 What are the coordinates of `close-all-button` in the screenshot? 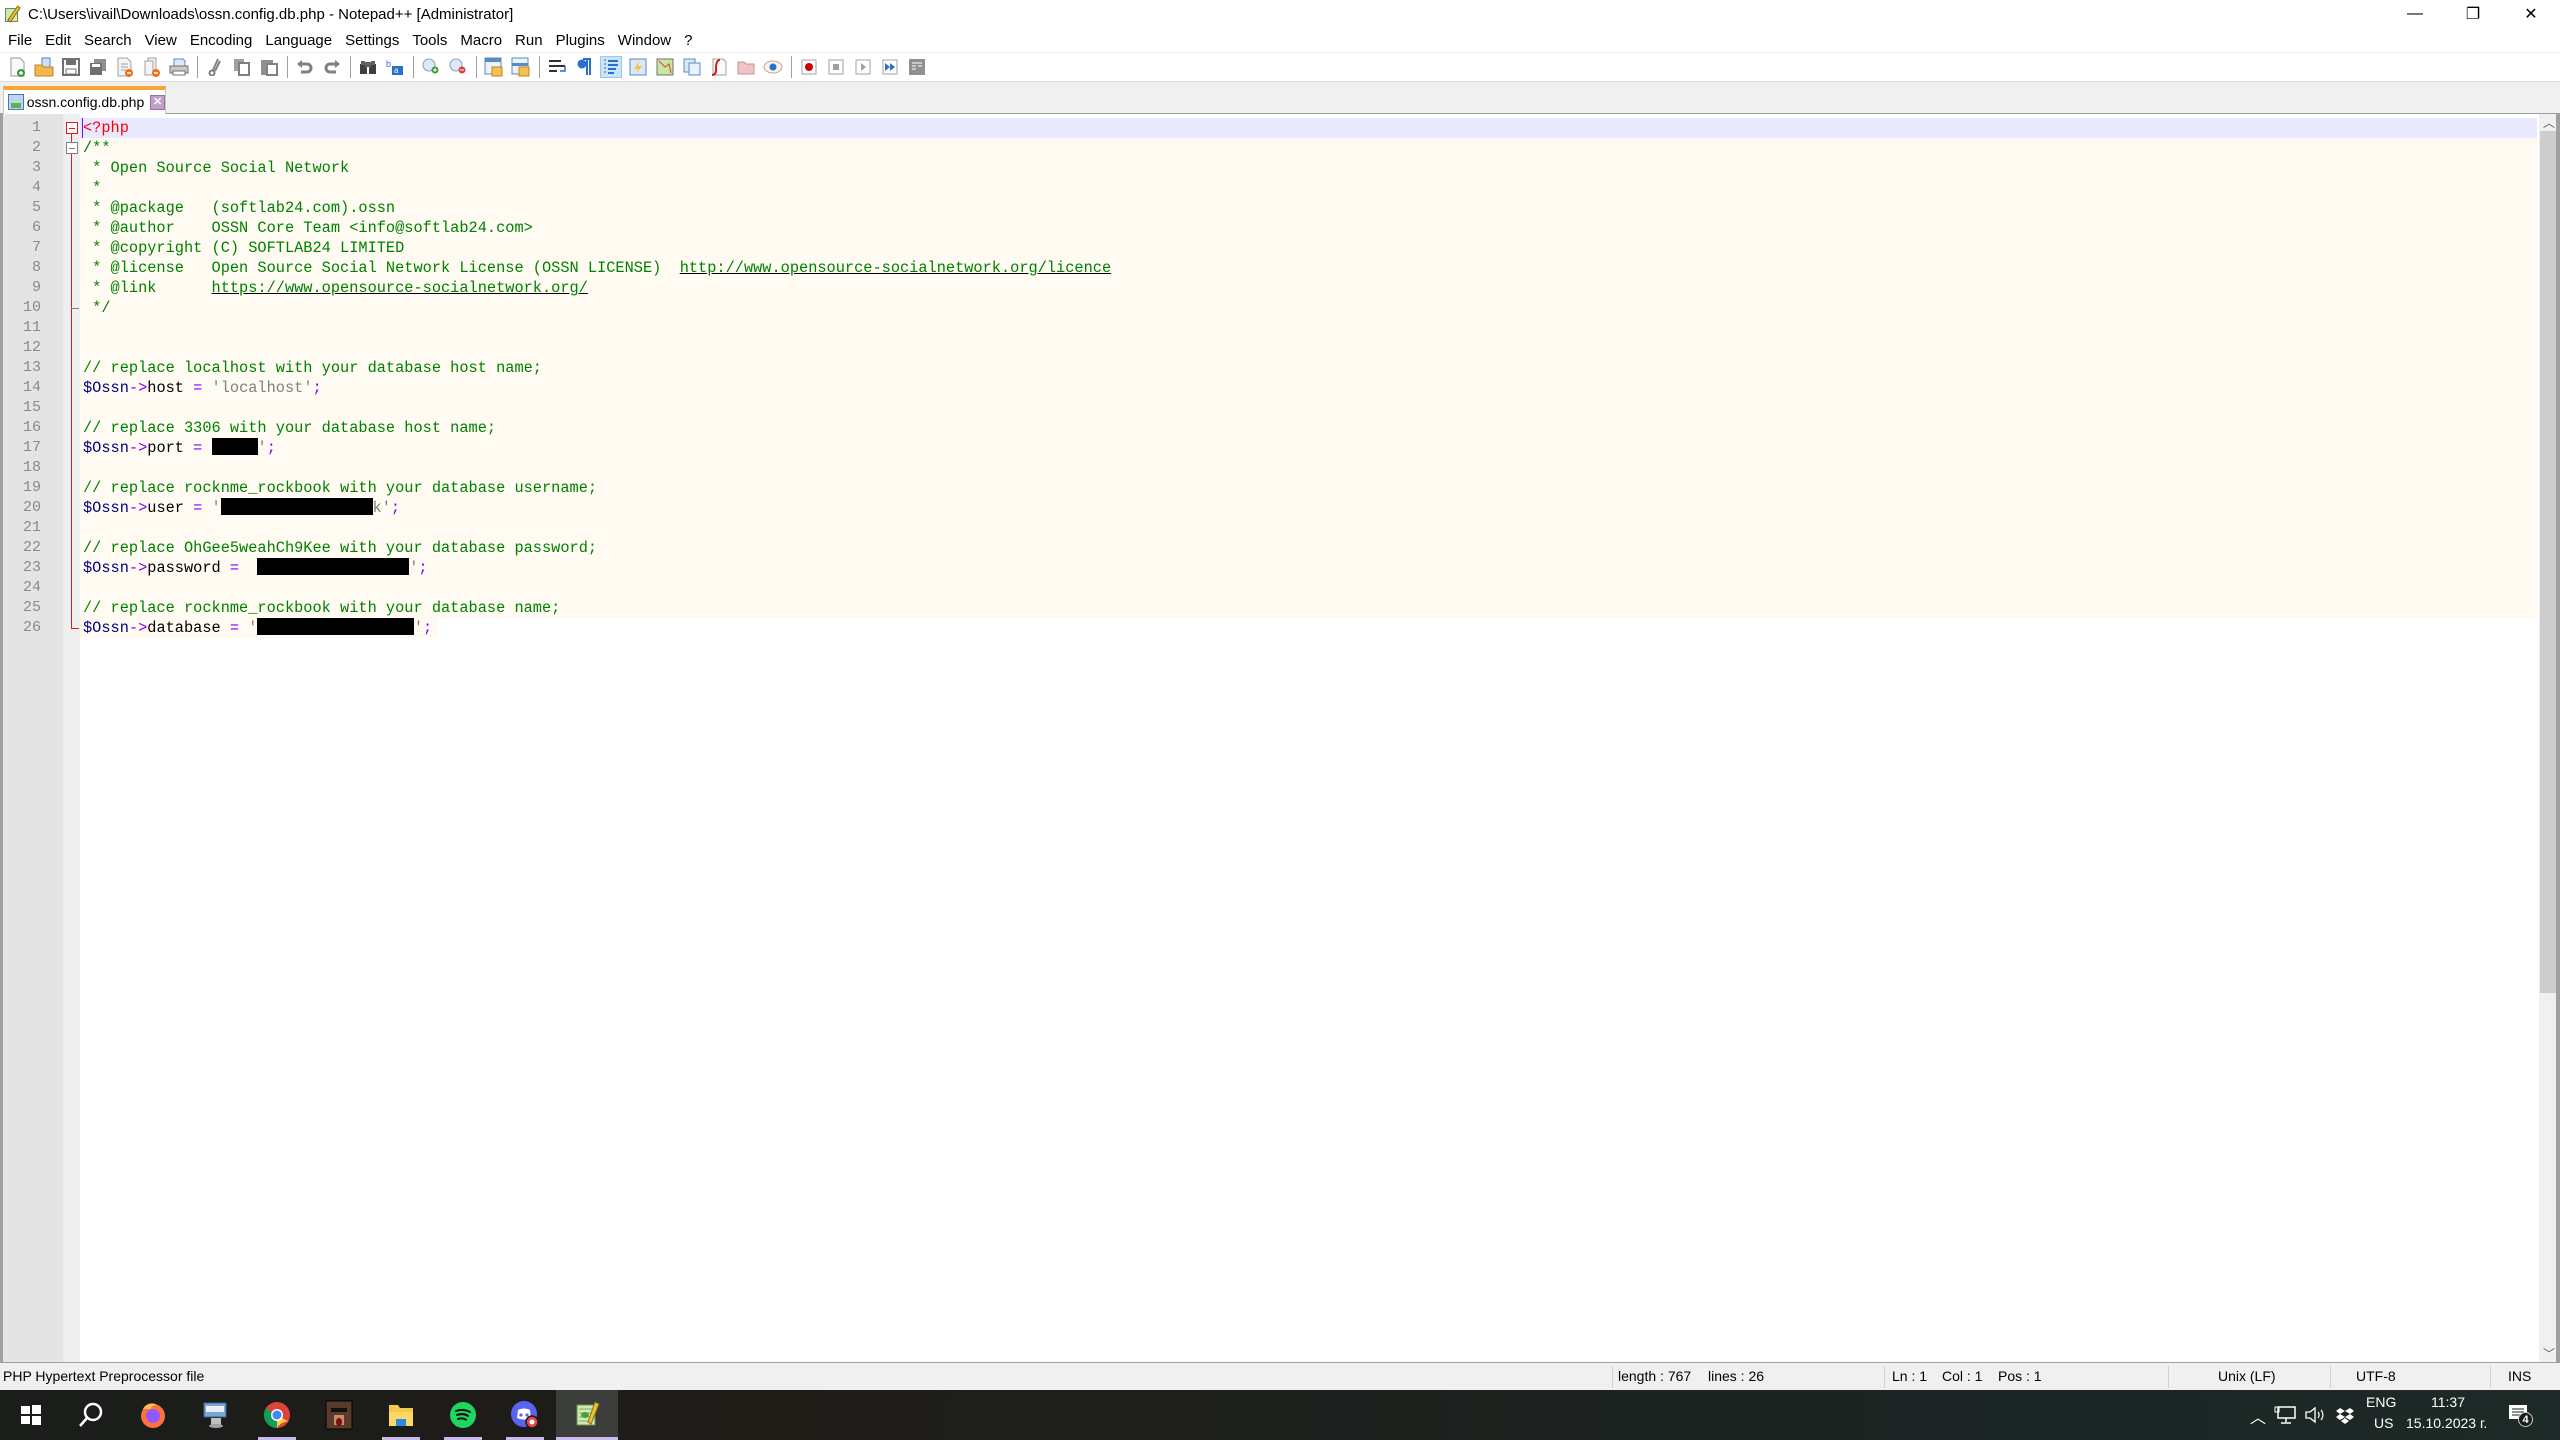 It's located at (152, 67).